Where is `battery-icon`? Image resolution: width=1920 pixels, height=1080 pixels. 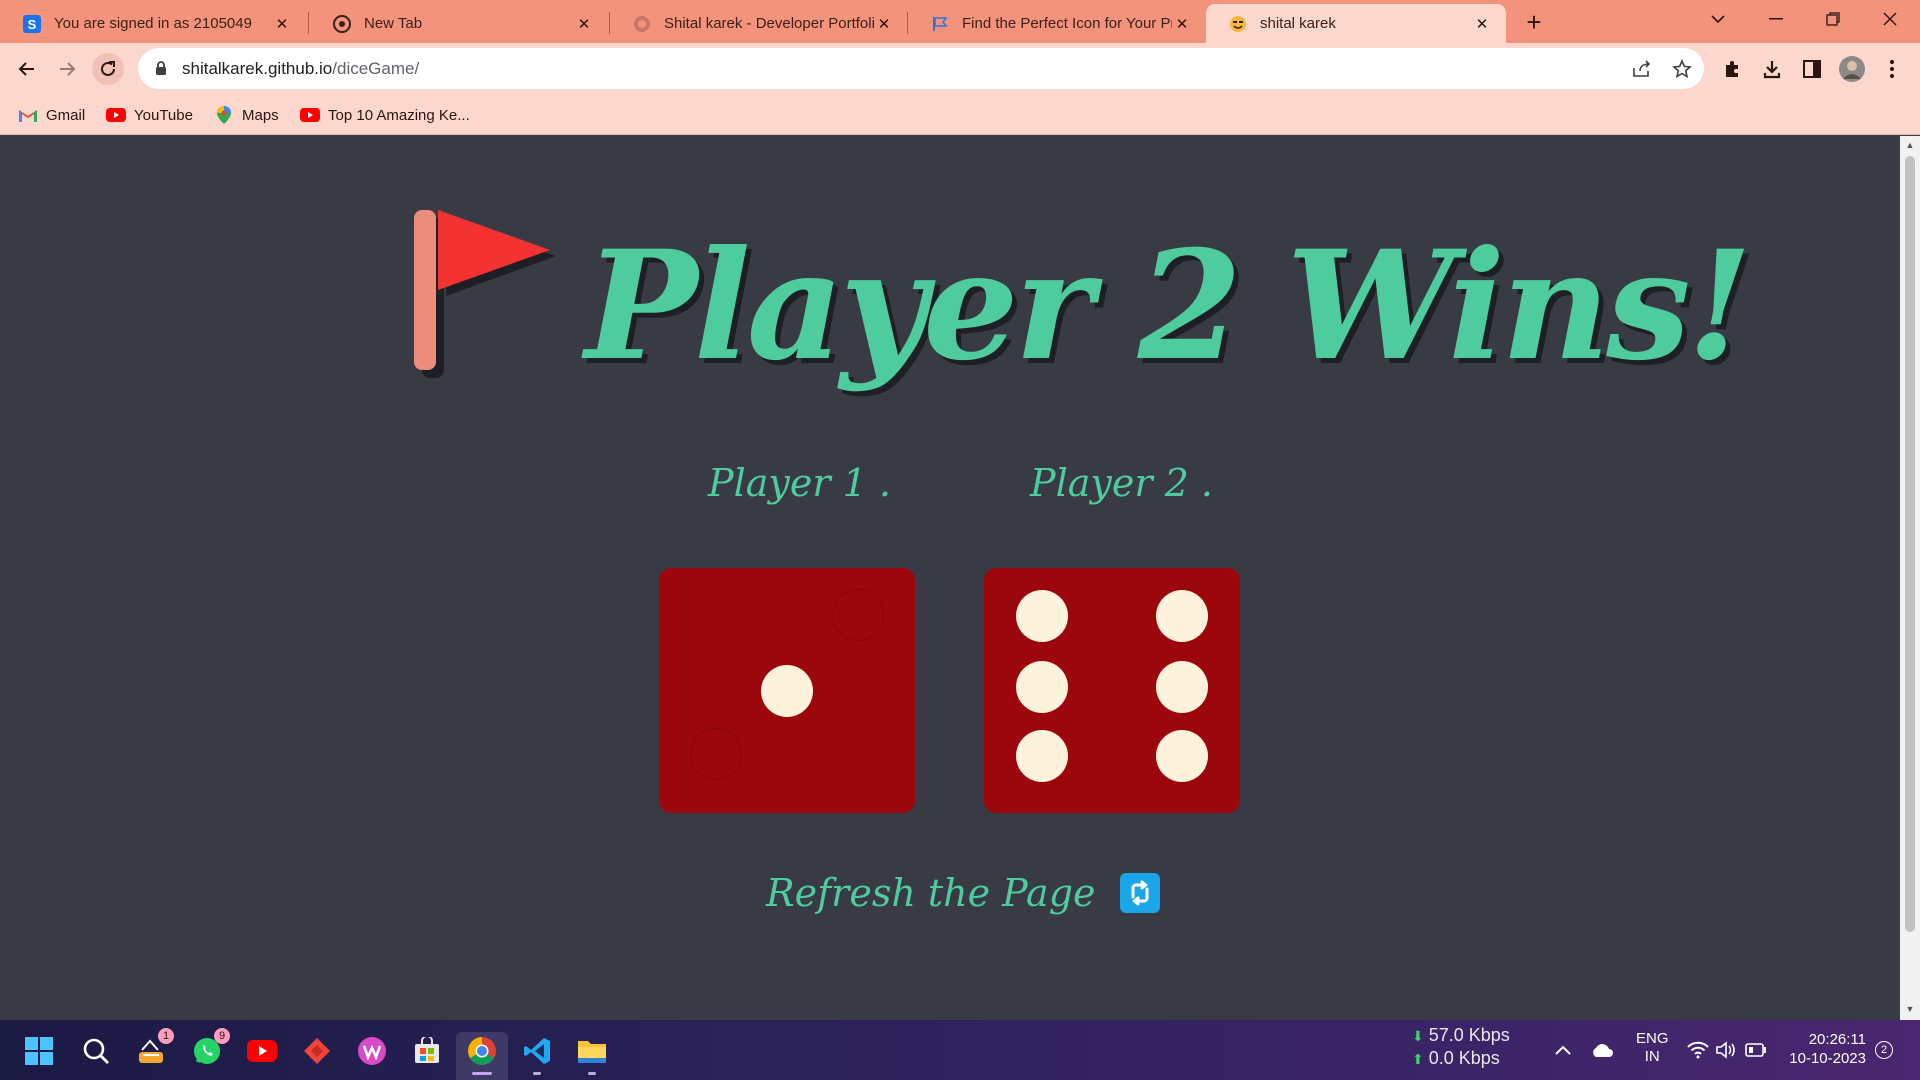
battery-icon is located at coordinates (1756, 1050).